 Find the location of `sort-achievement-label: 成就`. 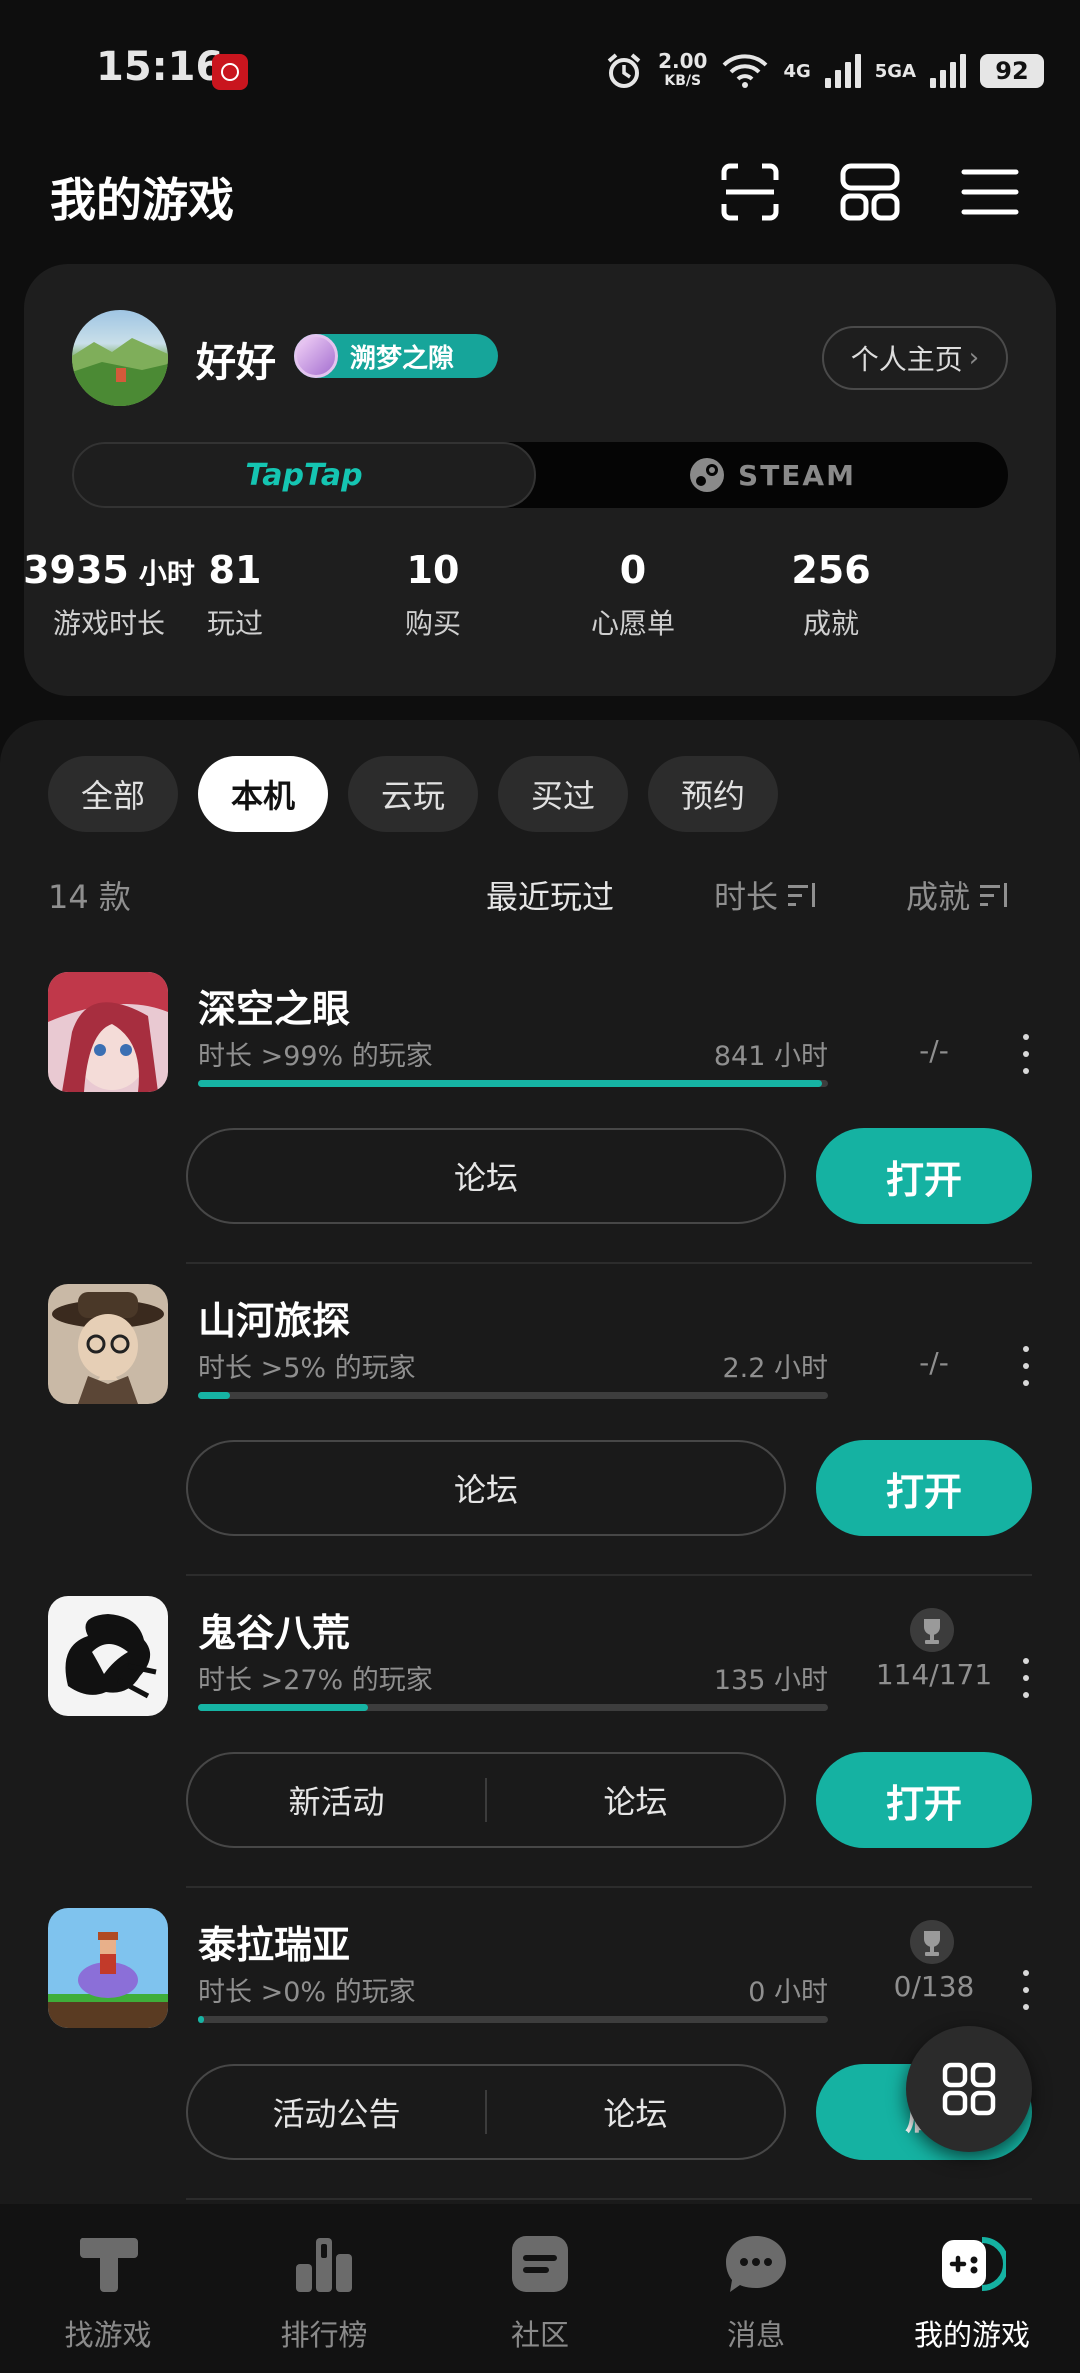

sort-achievement-label: 成就 is located at coordinates (938, 897).